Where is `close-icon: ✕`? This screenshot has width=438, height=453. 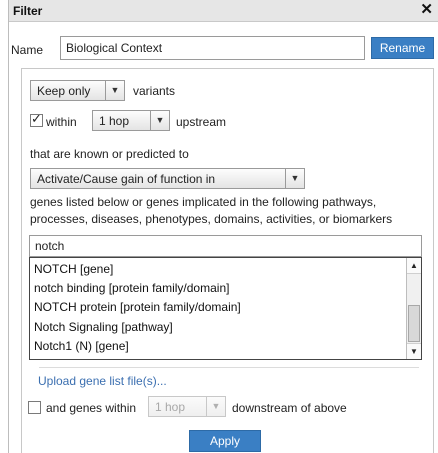
close-icon: ✕ is located at coordinates (426, 10).